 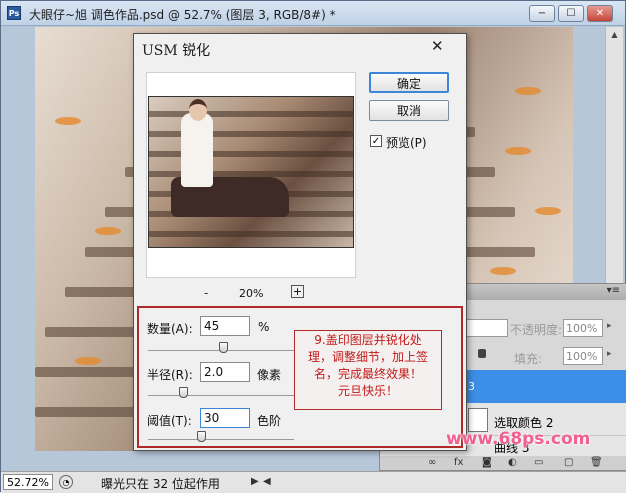 I want to click on opacity-field: 100%, so click(x=583, y=328).